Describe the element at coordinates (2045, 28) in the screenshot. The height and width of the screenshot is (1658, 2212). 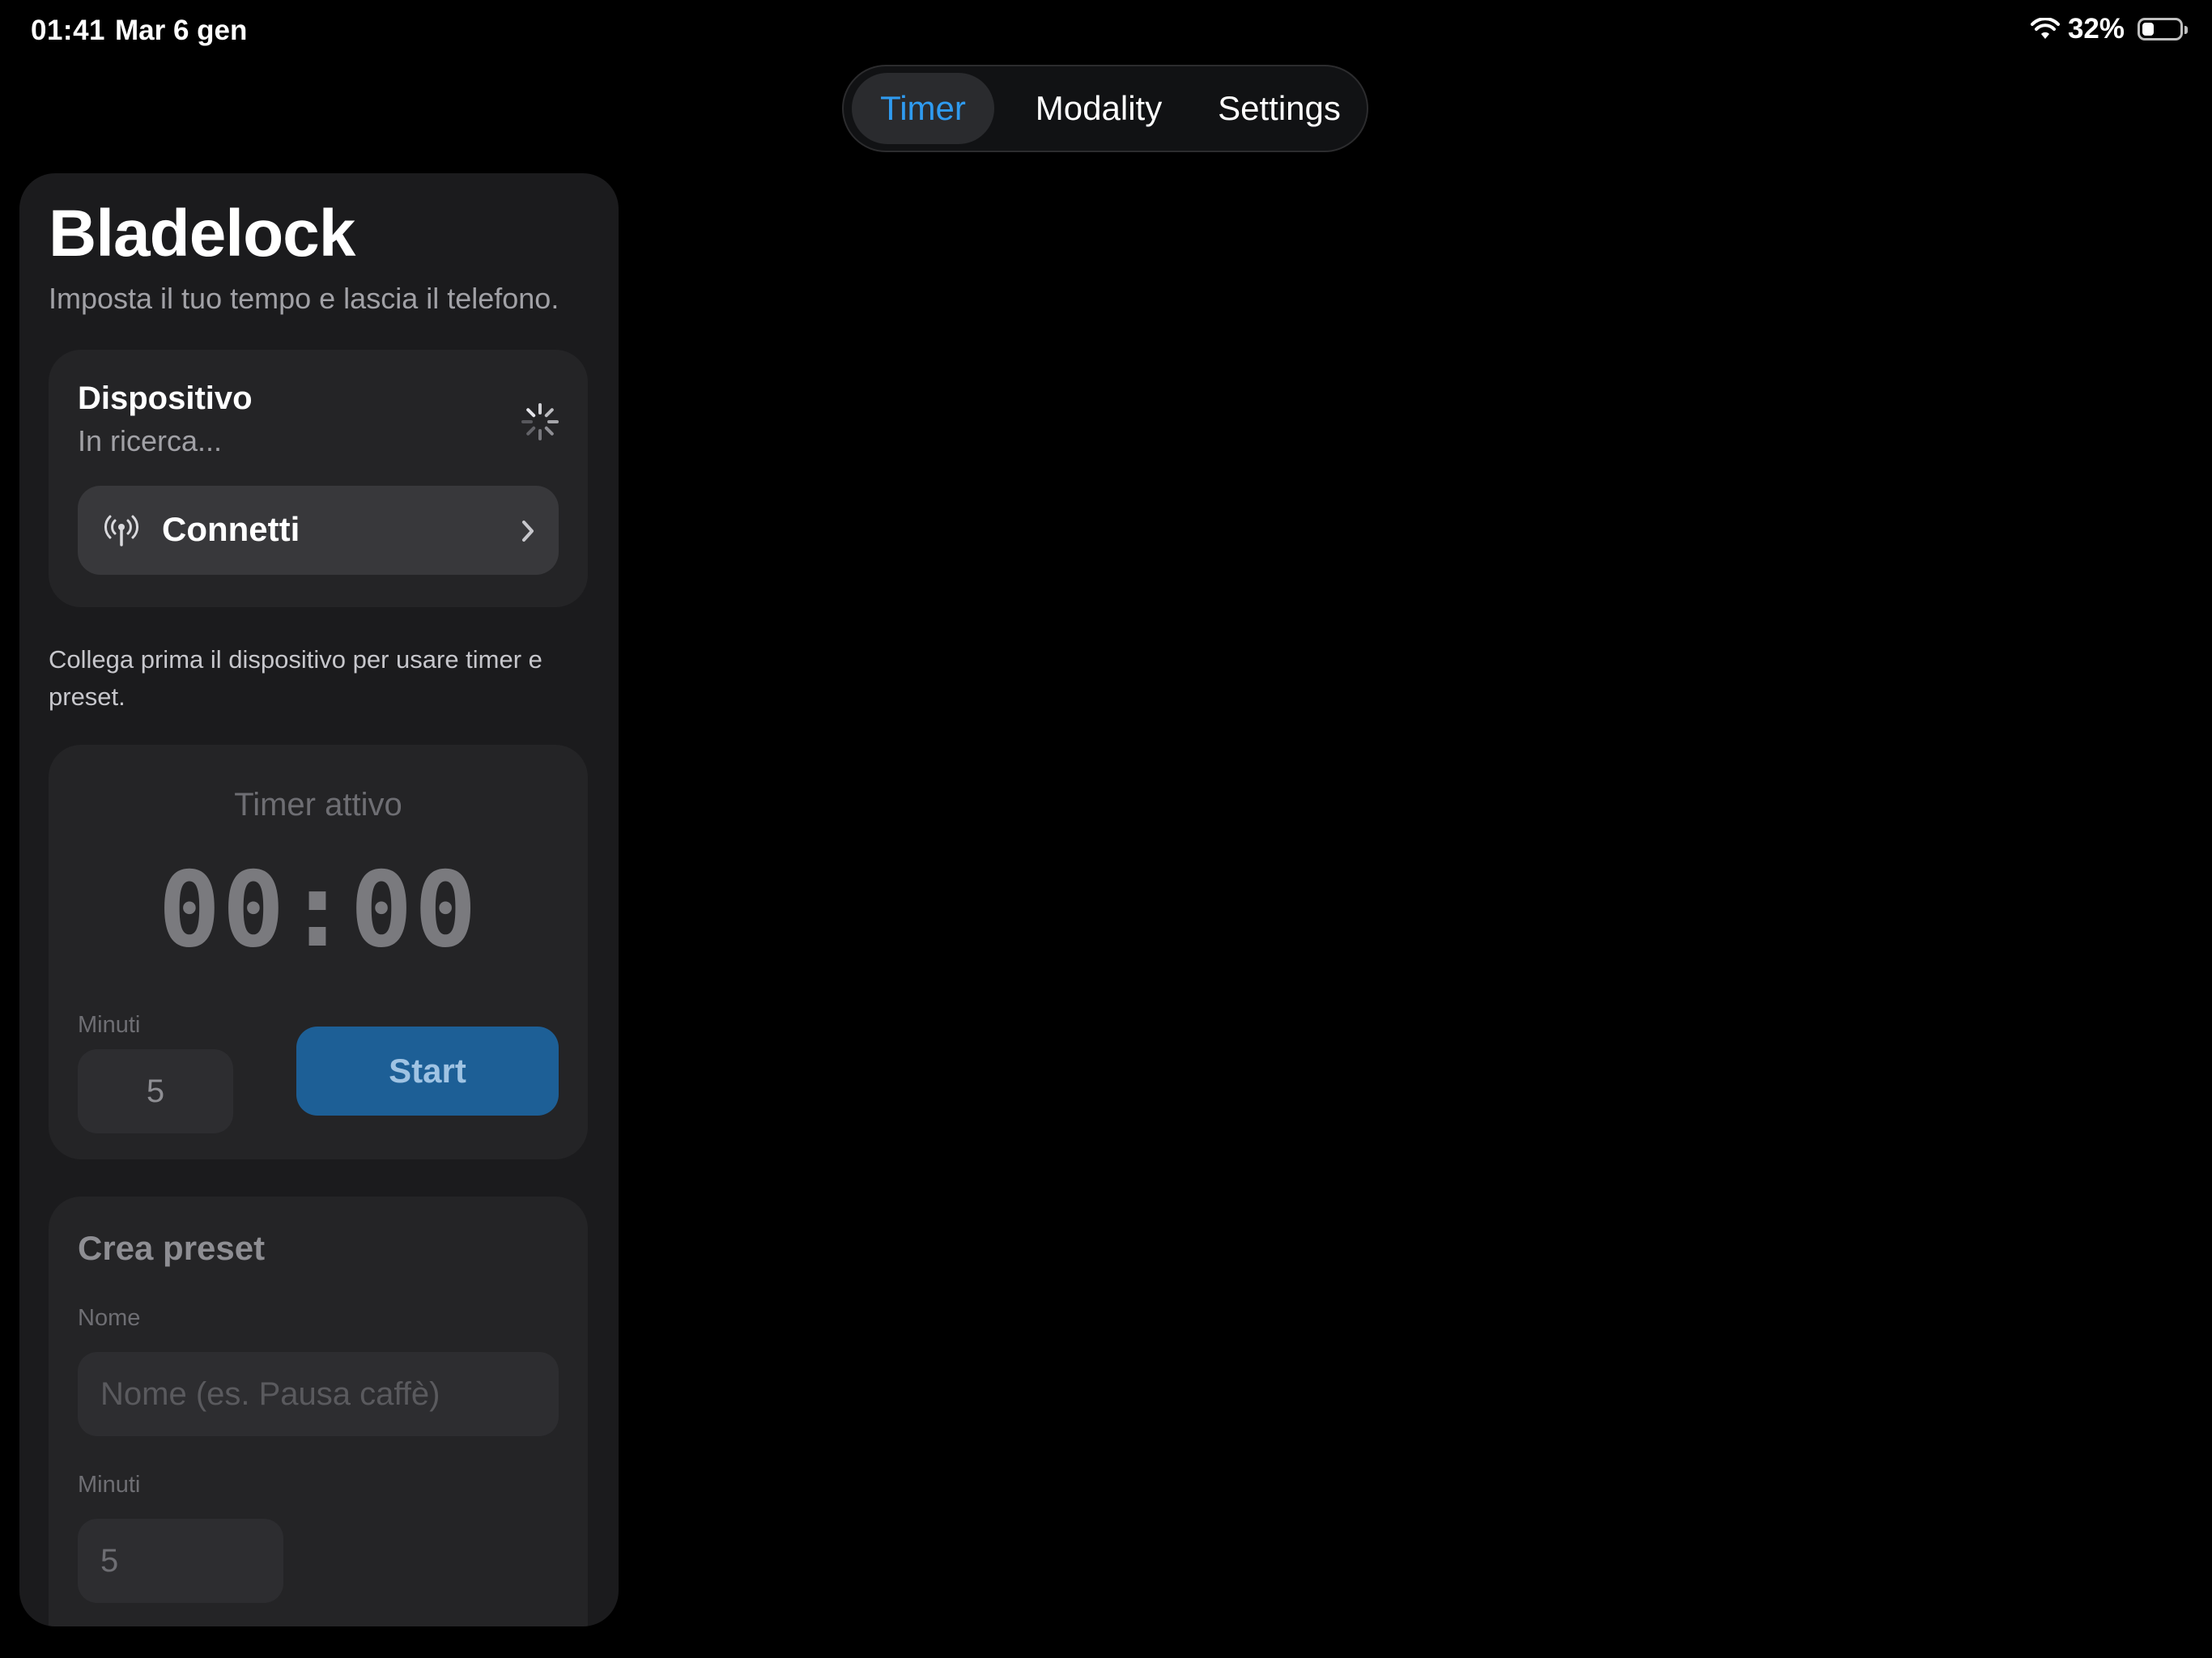
I see `wifi-icon` at that location.